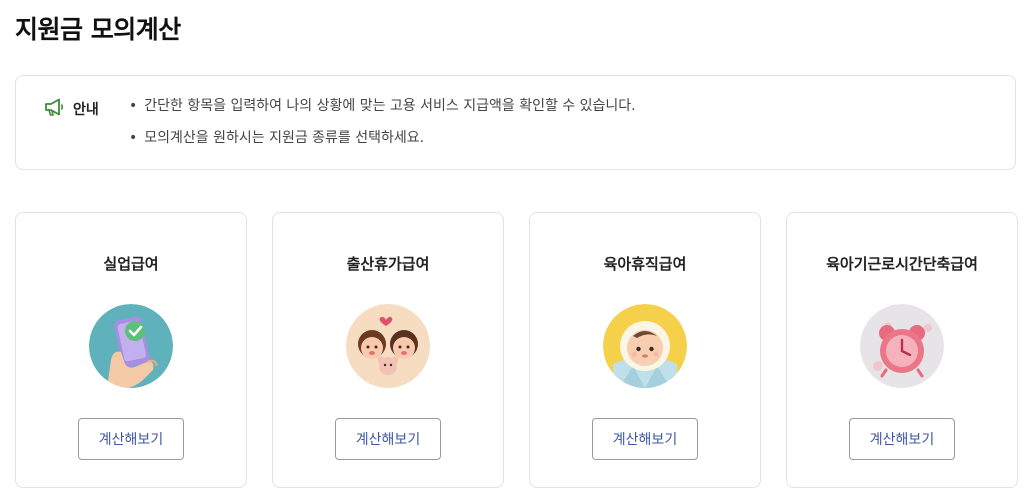 This screenshot has width=1024, height=494. I want to click on notice-label: 안내, so click(86, 110).